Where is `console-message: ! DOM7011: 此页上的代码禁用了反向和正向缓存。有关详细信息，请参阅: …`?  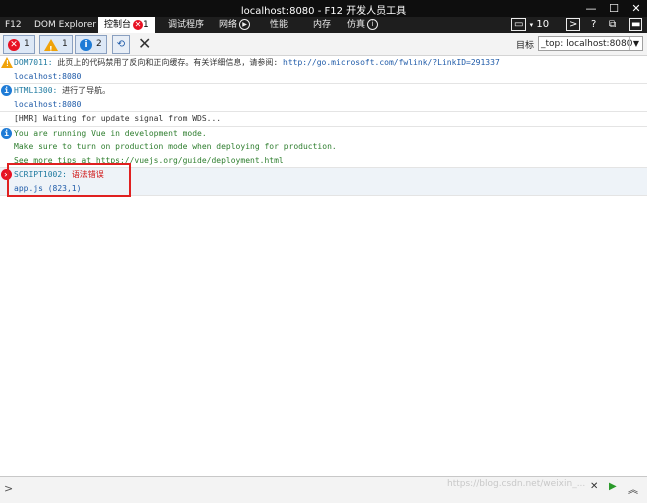 console-message: ! DOM7011: 此页上的代码禁用了反向和正向缓存。有关详细信息，请参阅: … is located at coordinates (323, 70).